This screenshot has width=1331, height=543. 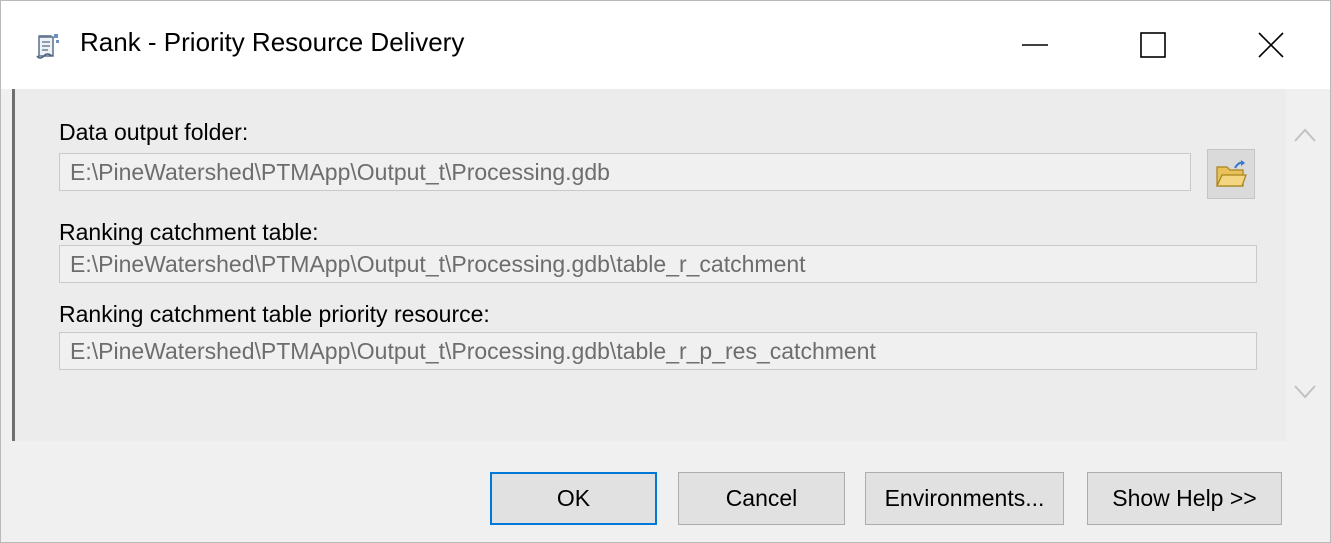 I want to click on minimize-icon, so click(x=1035, y=45).